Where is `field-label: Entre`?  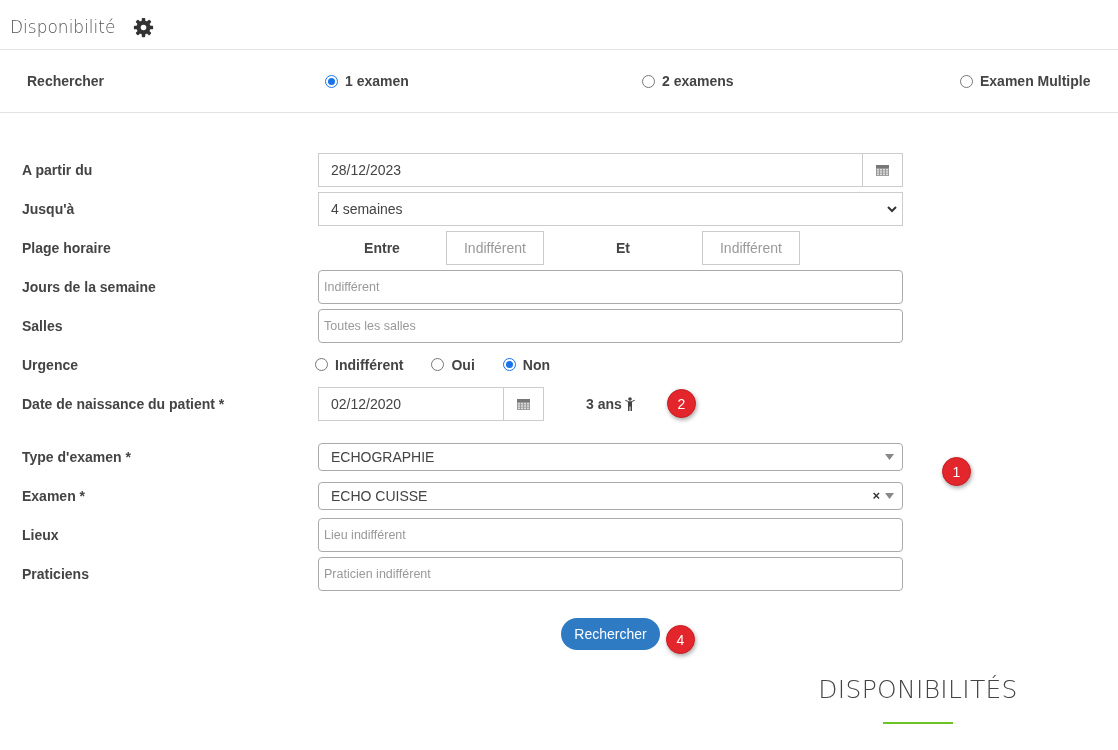
field-label: Entre is located at coordinates (382, 247).